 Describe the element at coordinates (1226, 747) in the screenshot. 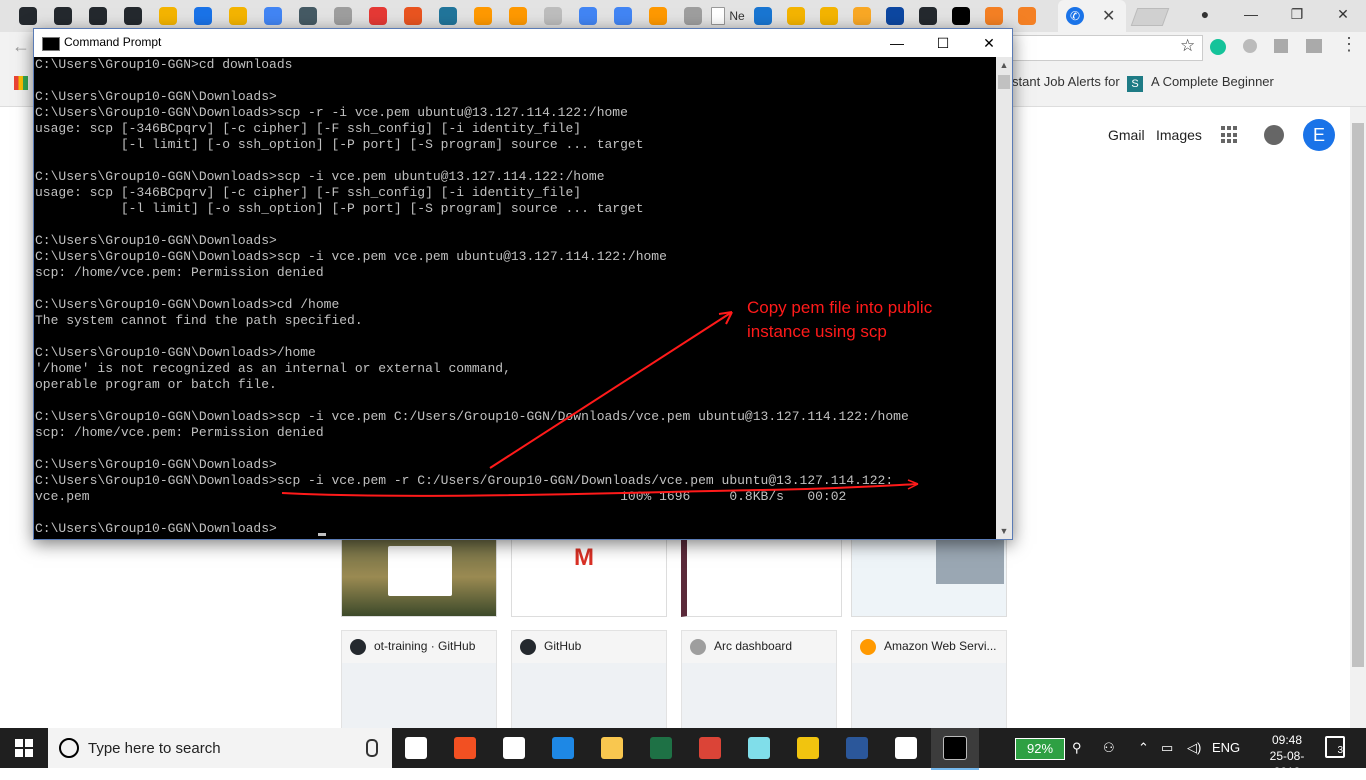

I see `language-indicator: ENG` at that location.